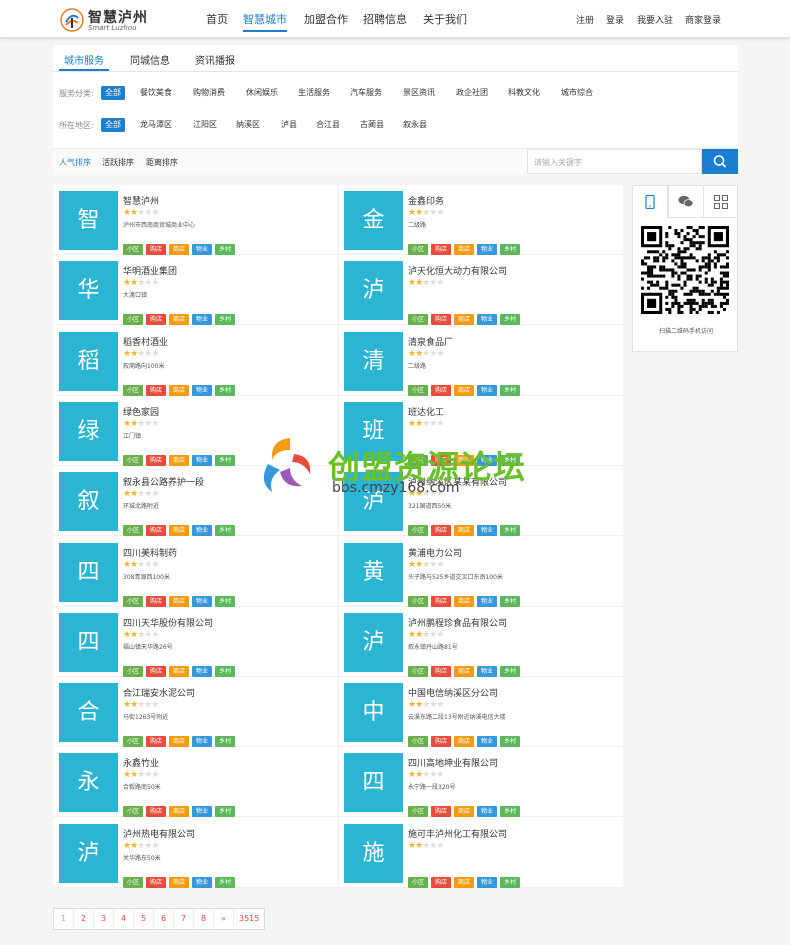 The width and height of the screenshot is (790, 945). I want to click on tab-local-info: 同城信息, so click(150, 59).